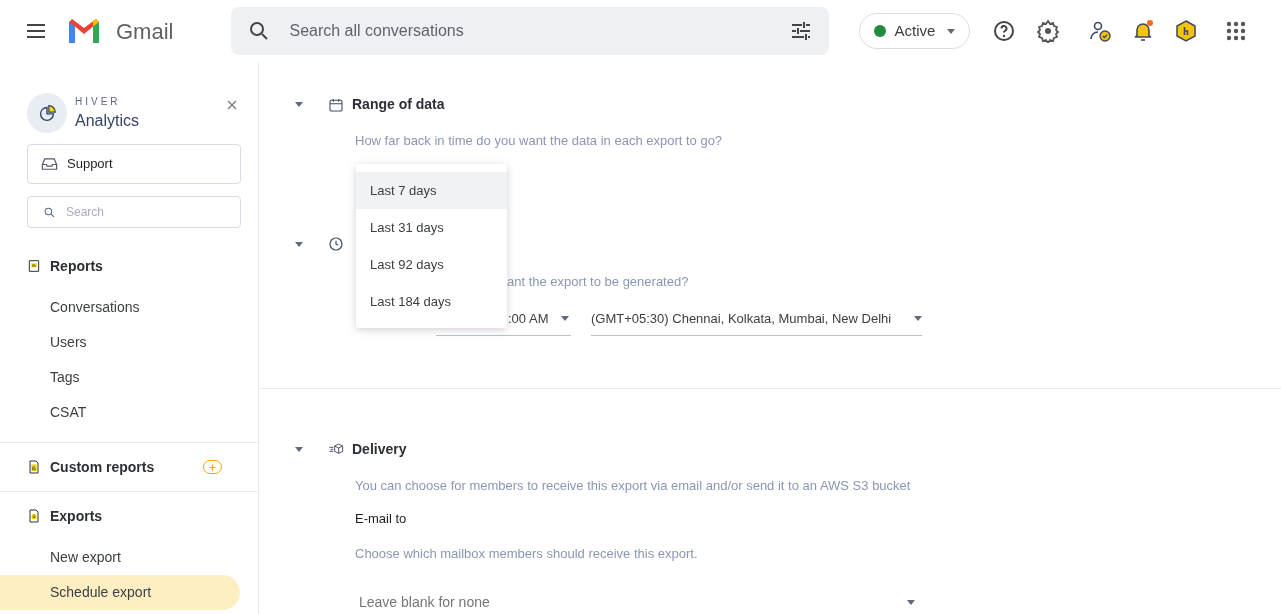 The width and height of the screenshot is (1281, 614). Describe the element at coordinates (756, 319) in the screenshot. I see `timezone-select: (GMT+05:30) Chennai, Kolkata, Mumbai, New Delhi` at that location.